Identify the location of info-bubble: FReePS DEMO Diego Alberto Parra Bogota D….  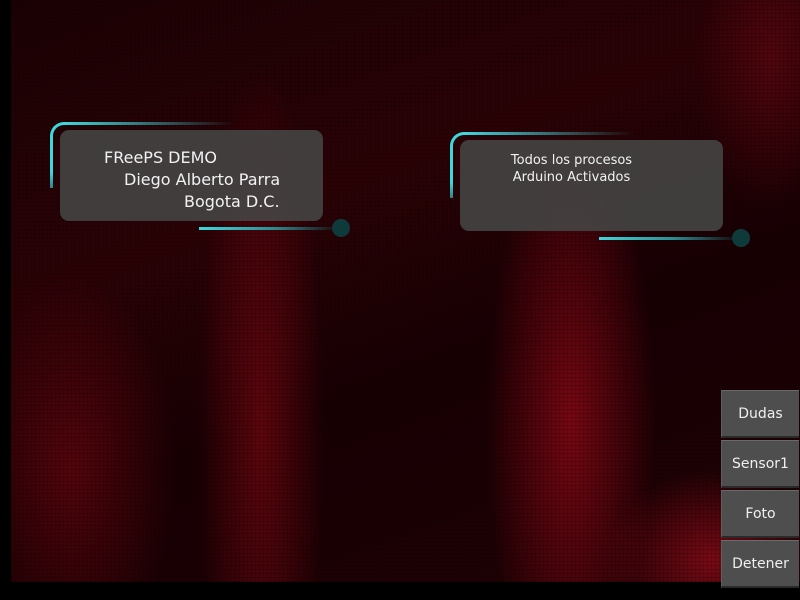
(205, 182).